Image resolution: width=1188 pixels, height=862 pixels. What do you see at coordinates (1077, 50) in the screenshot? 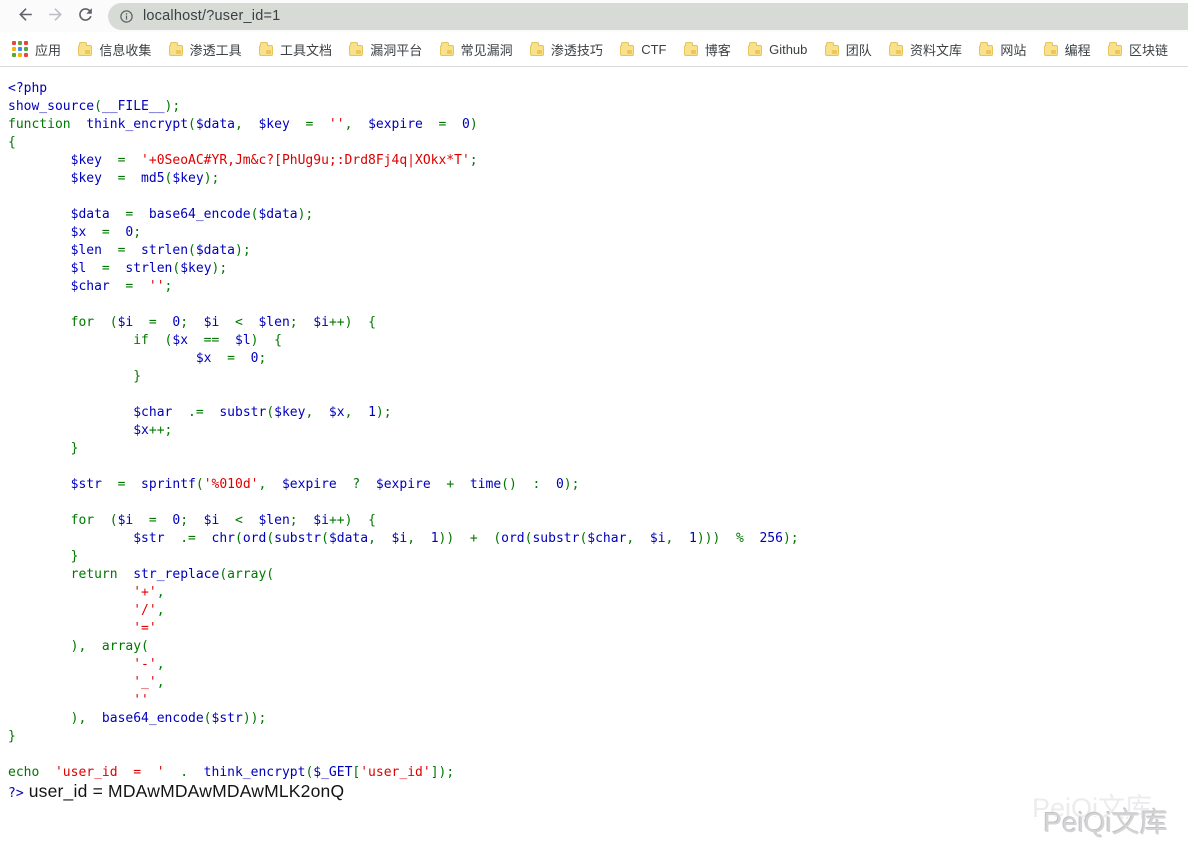
I see `bookmark-label: 编程` at bounding box center [1077, 50].